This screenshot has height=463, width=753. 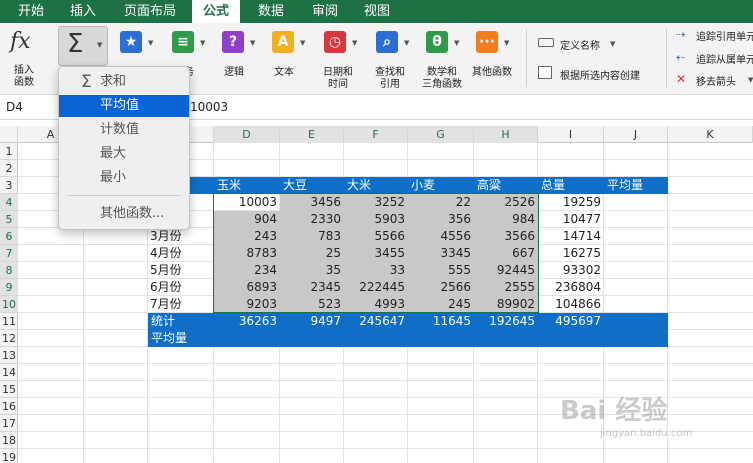 I want to click on sum-cell: 192645, so click(x=506, y=321).